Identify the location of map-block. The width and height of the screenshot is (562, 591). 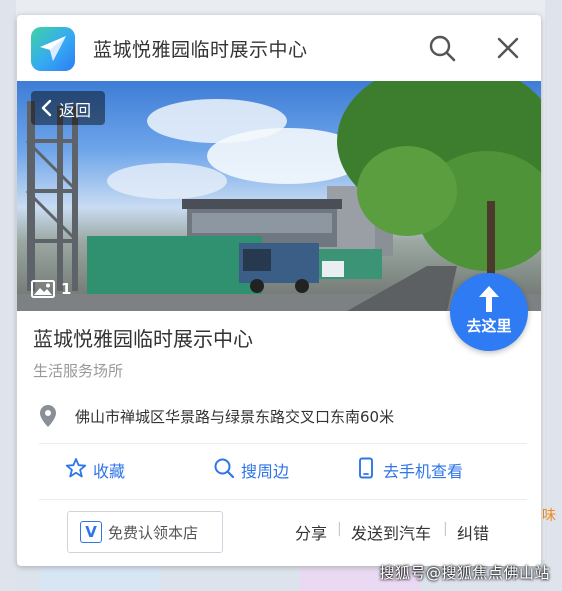
(100, 579).